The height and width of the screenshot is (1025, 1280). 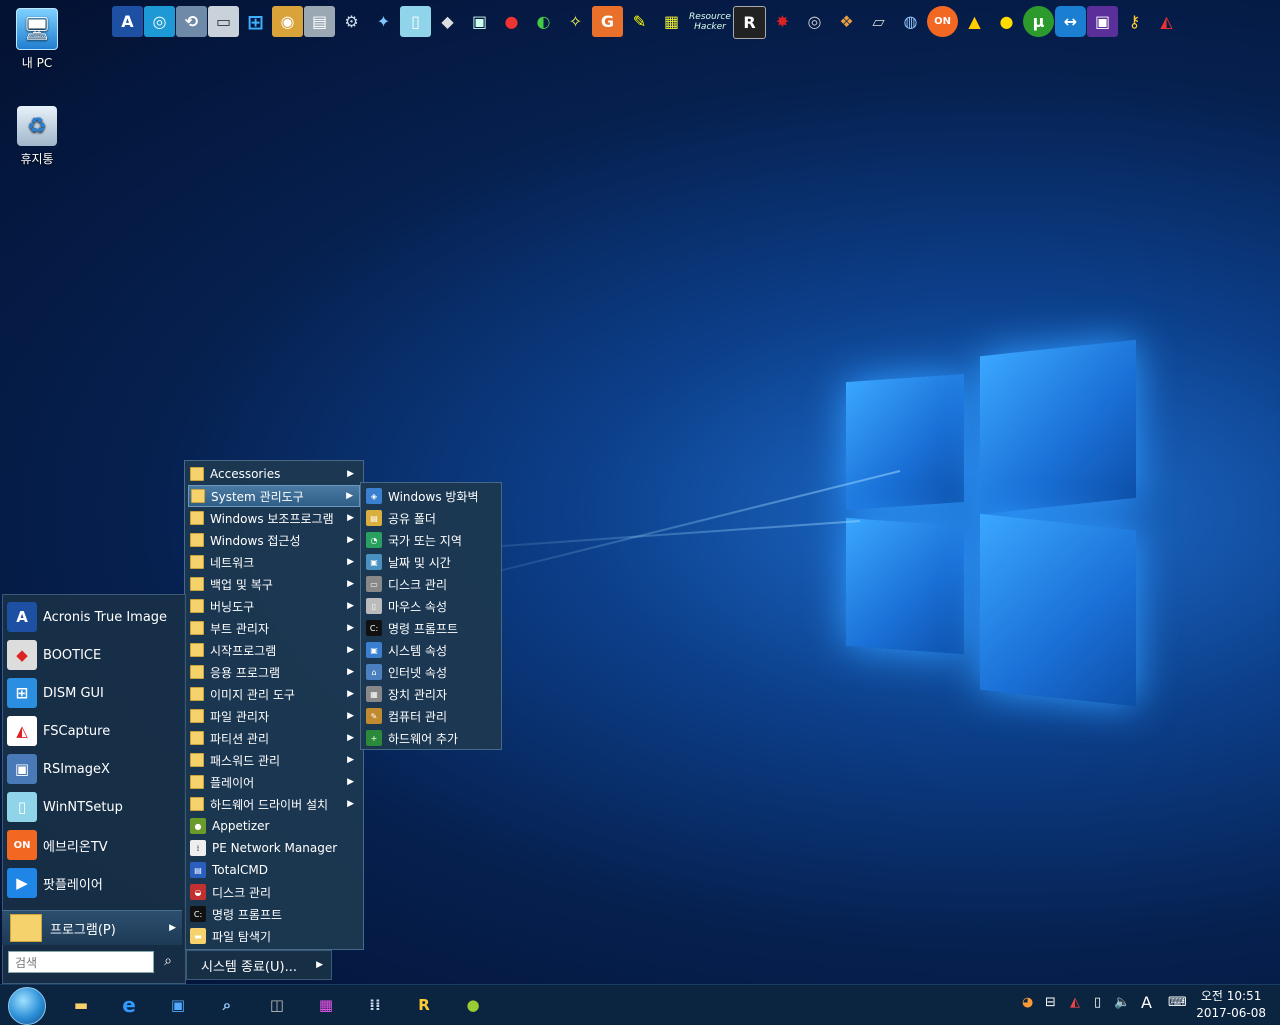 I want to click on programs-folder-item: 파일 관리자 ▶, so click(x=274, y=716).